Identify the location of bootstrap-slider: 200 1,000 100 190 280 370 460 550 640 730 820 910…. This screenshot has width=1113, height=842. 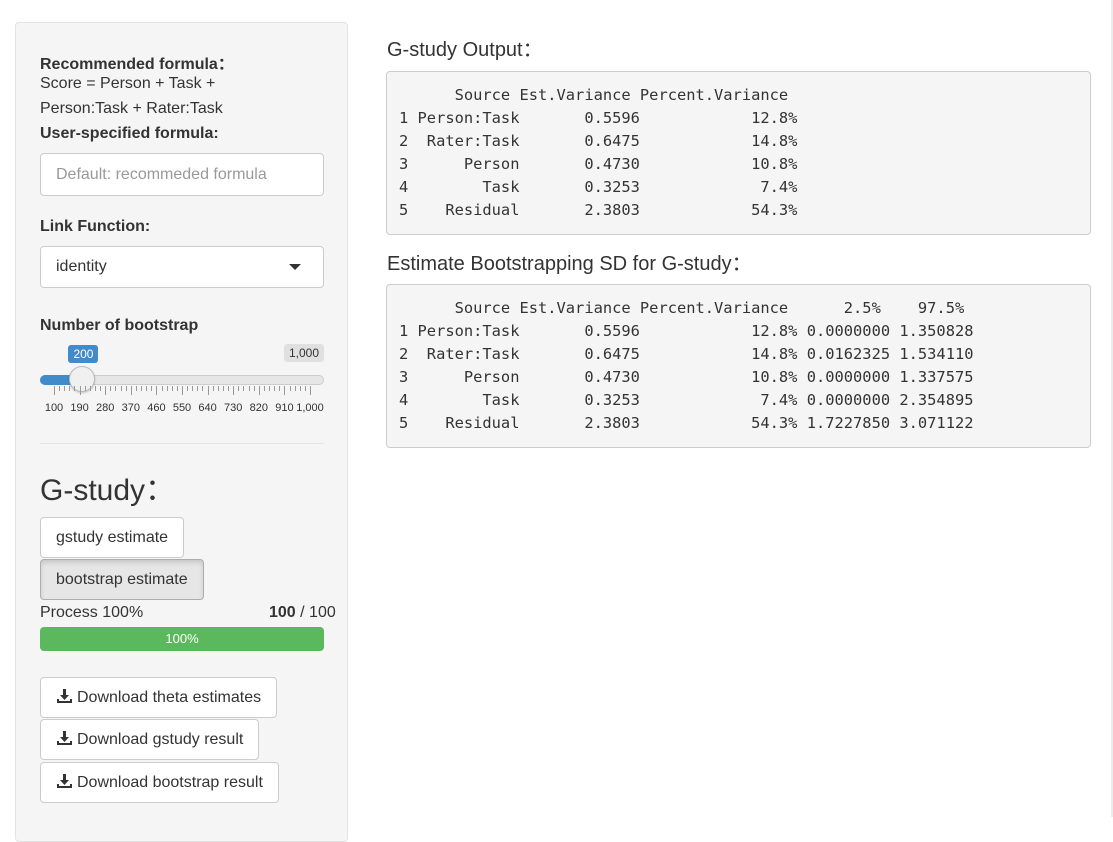
(182, 381).